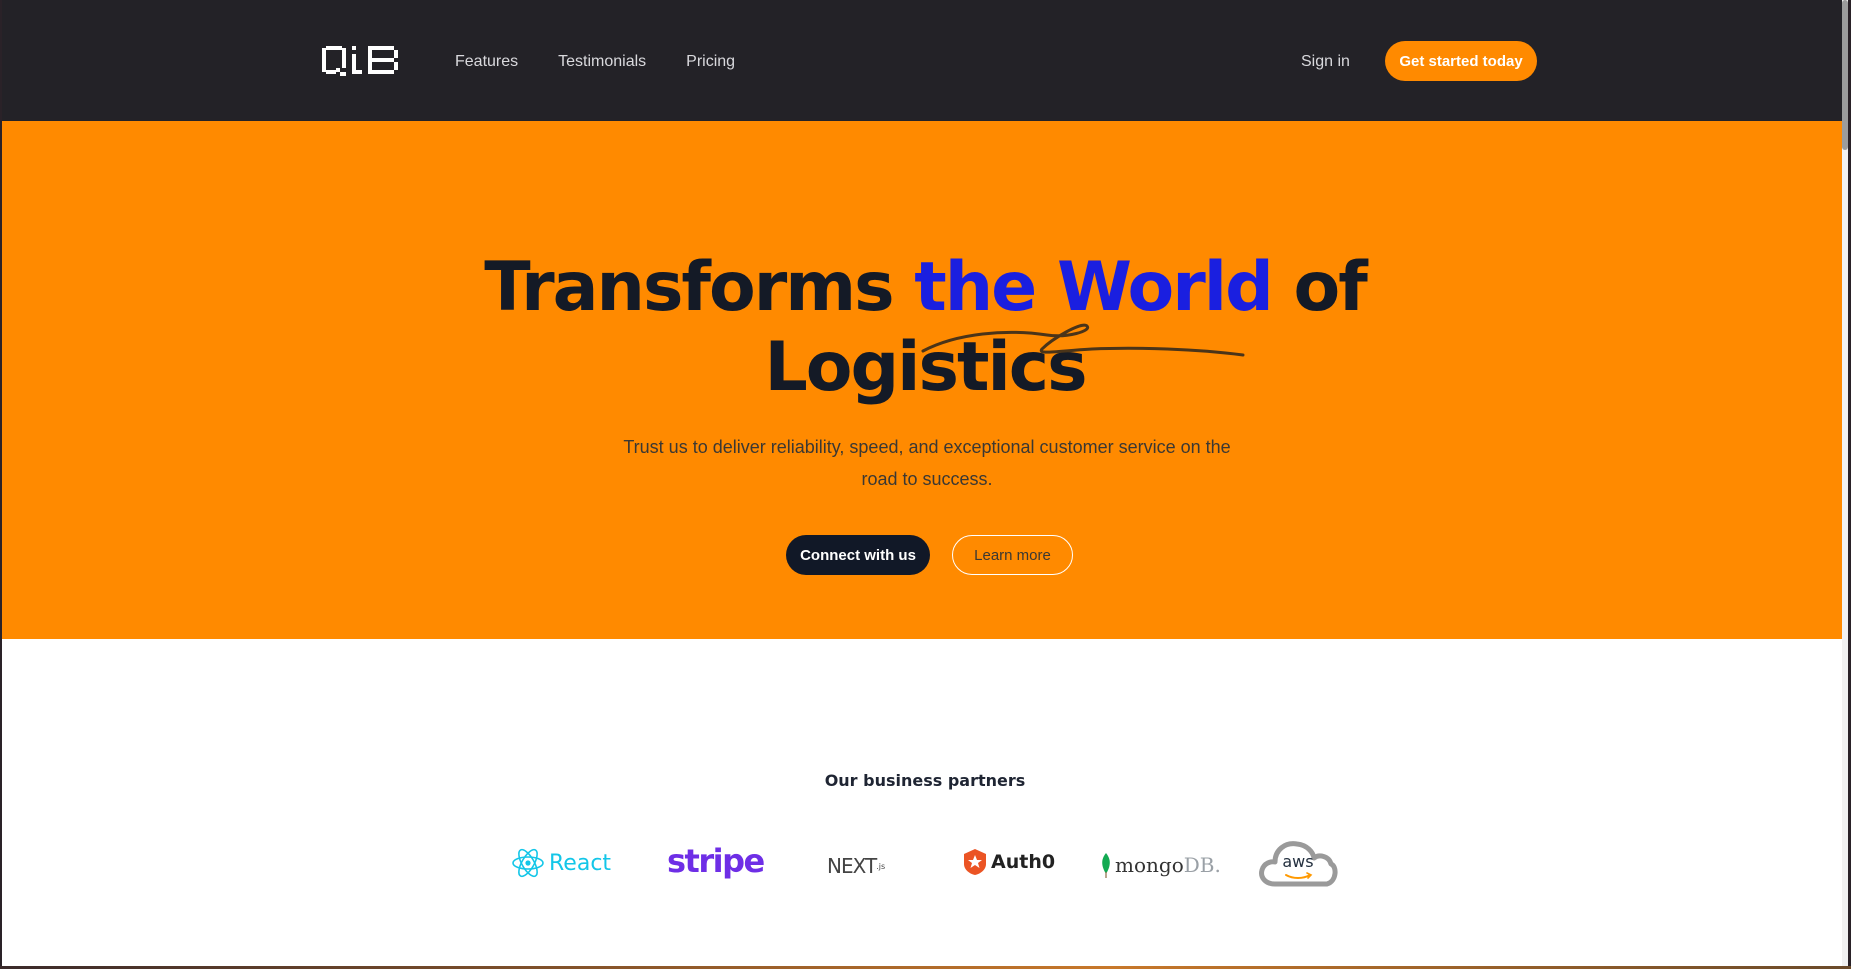 Image resolution: width=1851 pixels, height=969 pixels. I want to click on auth0-star-icon, so click(975, 862).